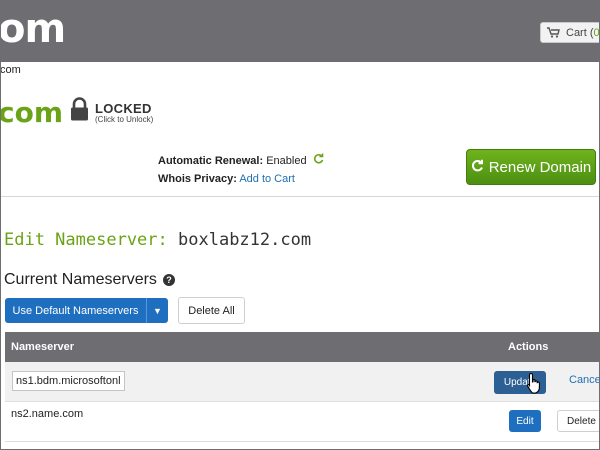 The height and width of the screenshot is (450, 600). What do you see at coordinates (157, 310) in the screenshot?
I see `caret-down-icon: ▼` at bounding box center [157, 310].